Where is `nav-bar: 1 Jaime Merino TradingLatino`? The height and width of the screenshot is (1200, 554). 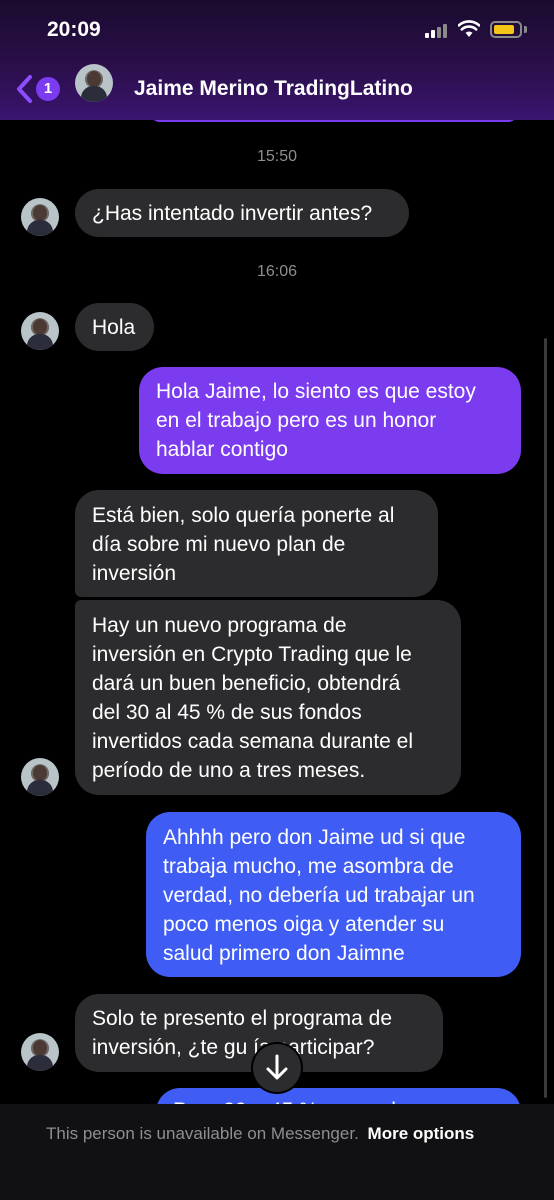
nav-bar: 1 Jaime Merino TradingLatino is located at coordinates (277, 90).